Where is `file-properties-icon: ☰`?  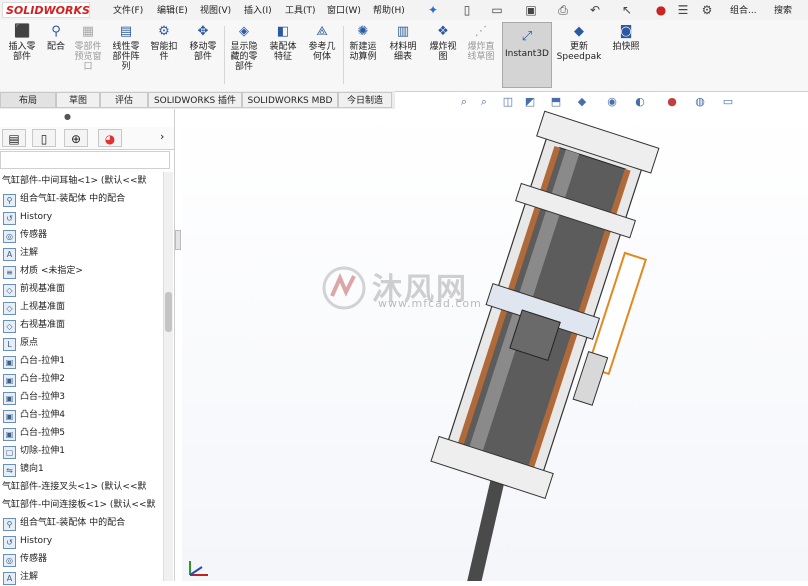
file-properties-icon: ☰ is located at coordinates (683, 10).